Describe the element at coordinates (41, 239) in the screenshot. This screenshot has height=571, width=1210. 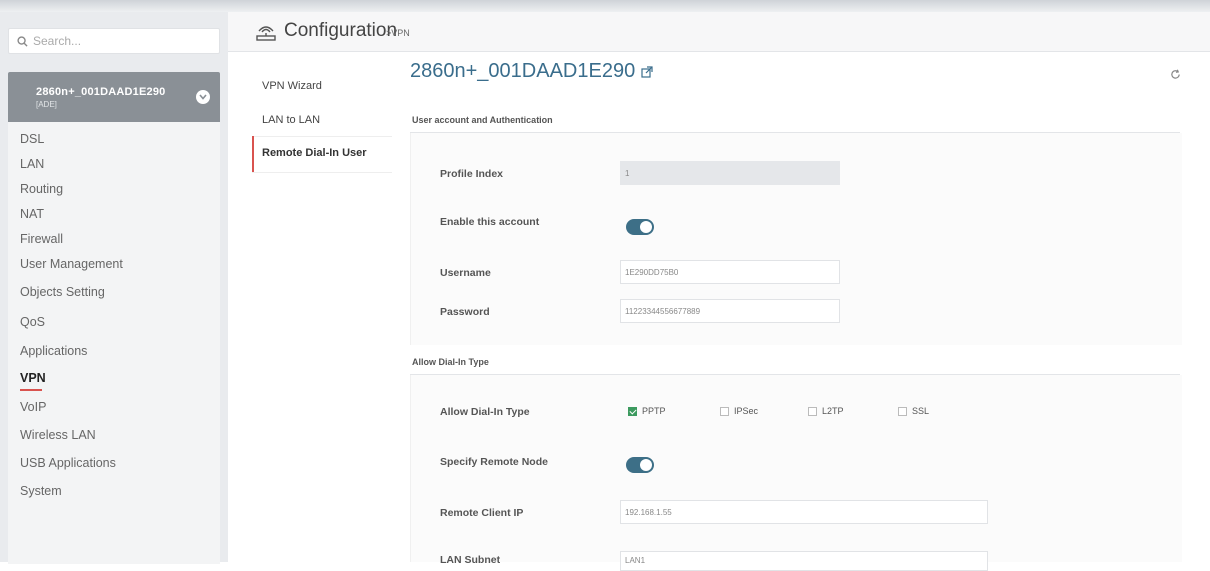
I see `menu-item-firewall: Firewall` at that location.